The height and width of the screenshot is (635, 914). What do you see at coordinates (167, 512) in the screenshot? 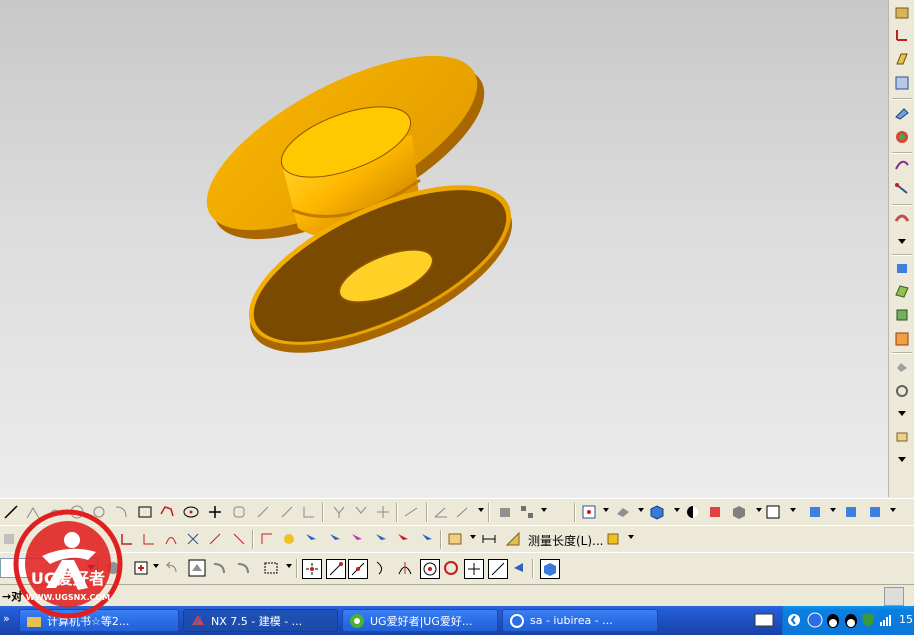
I see `polygon-icon` at bounding box center [167, 512].